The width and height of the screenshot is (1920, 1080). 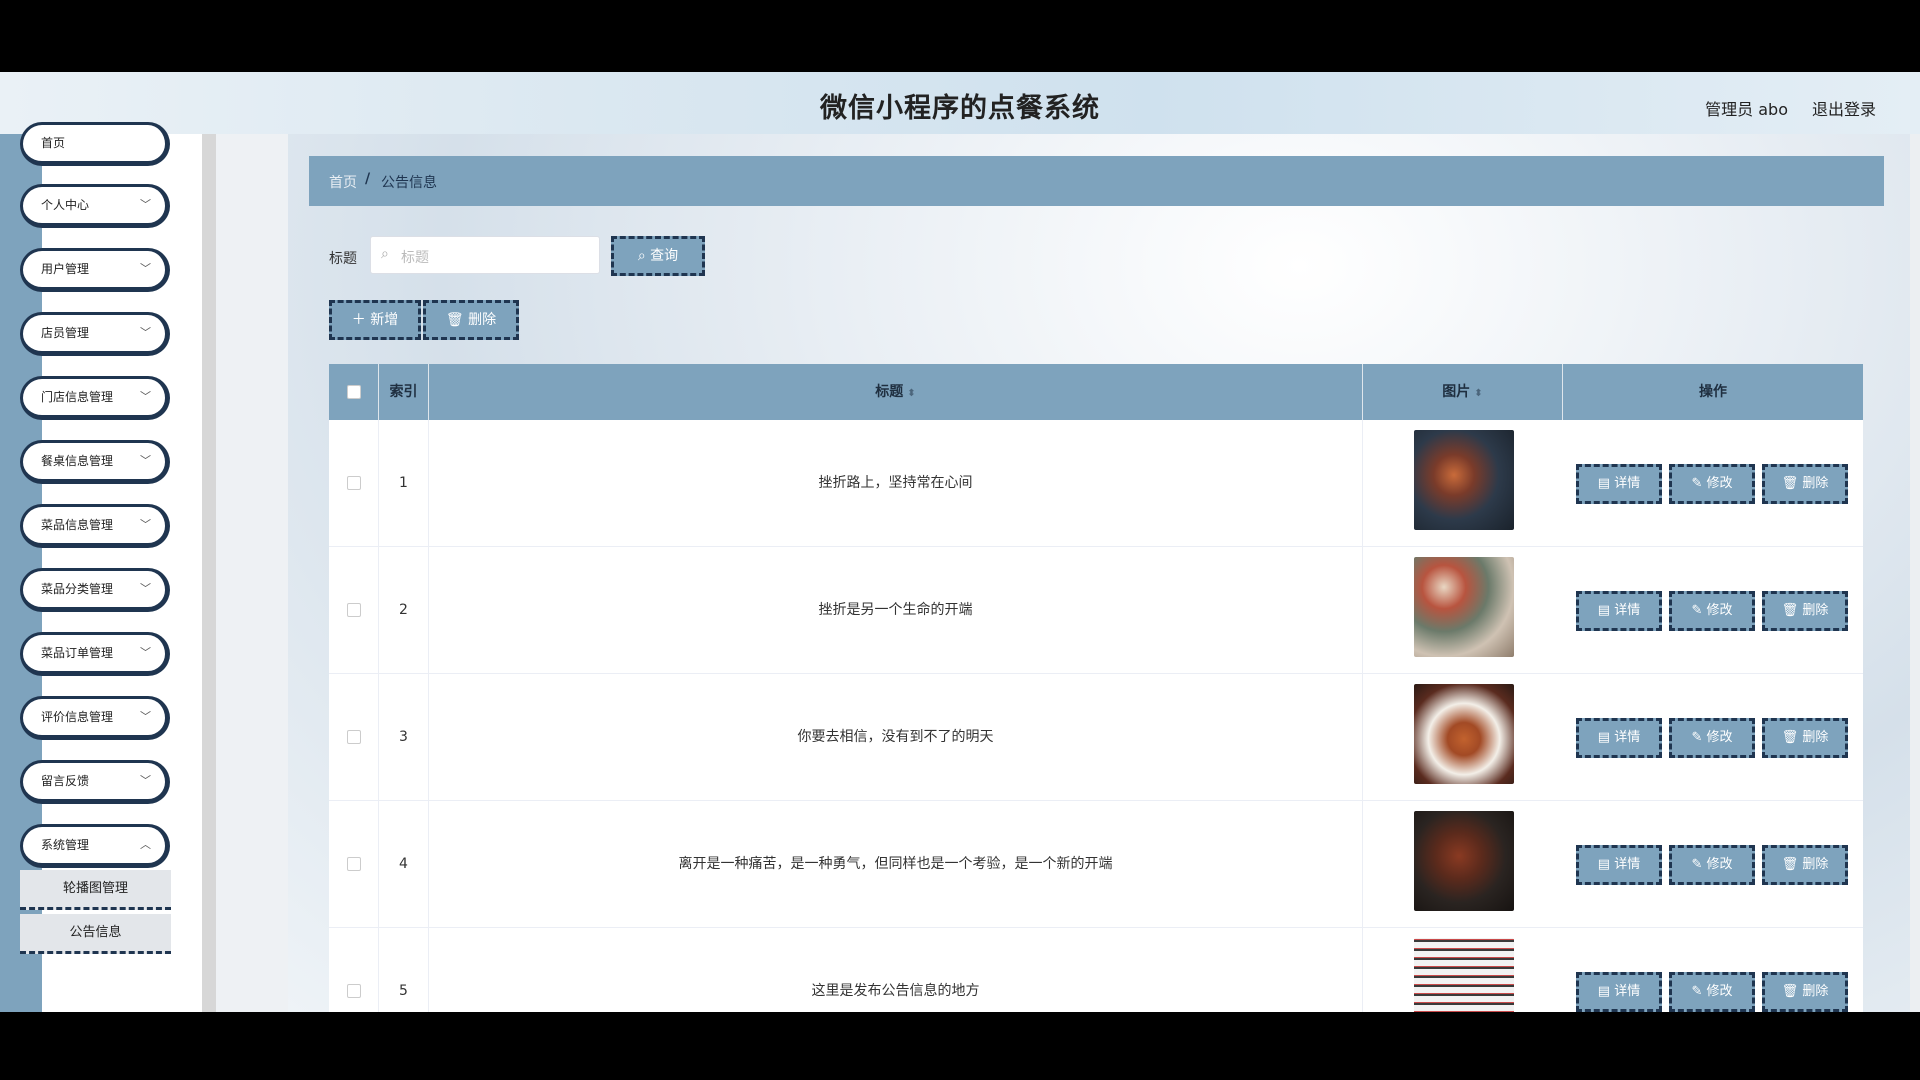 I want to click on sidebar-item-reviews: 评价信息管理 ﹀, so click(x=95, y=718).